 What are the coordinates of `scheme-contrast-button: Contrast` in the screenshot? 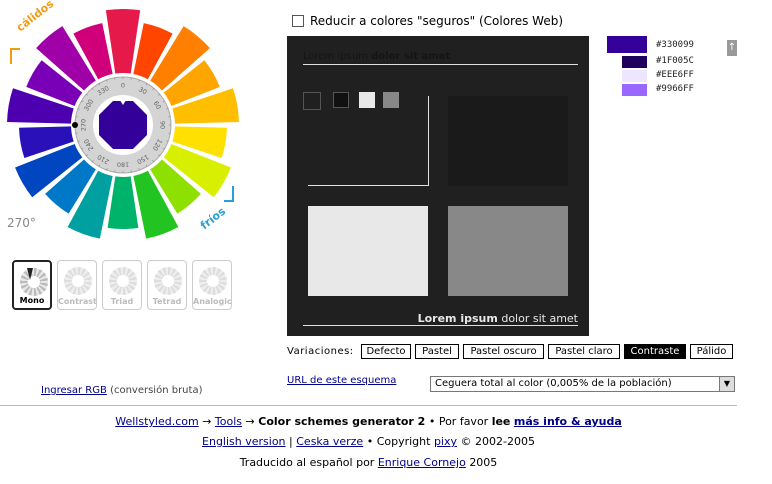 It's located at (77, 285).